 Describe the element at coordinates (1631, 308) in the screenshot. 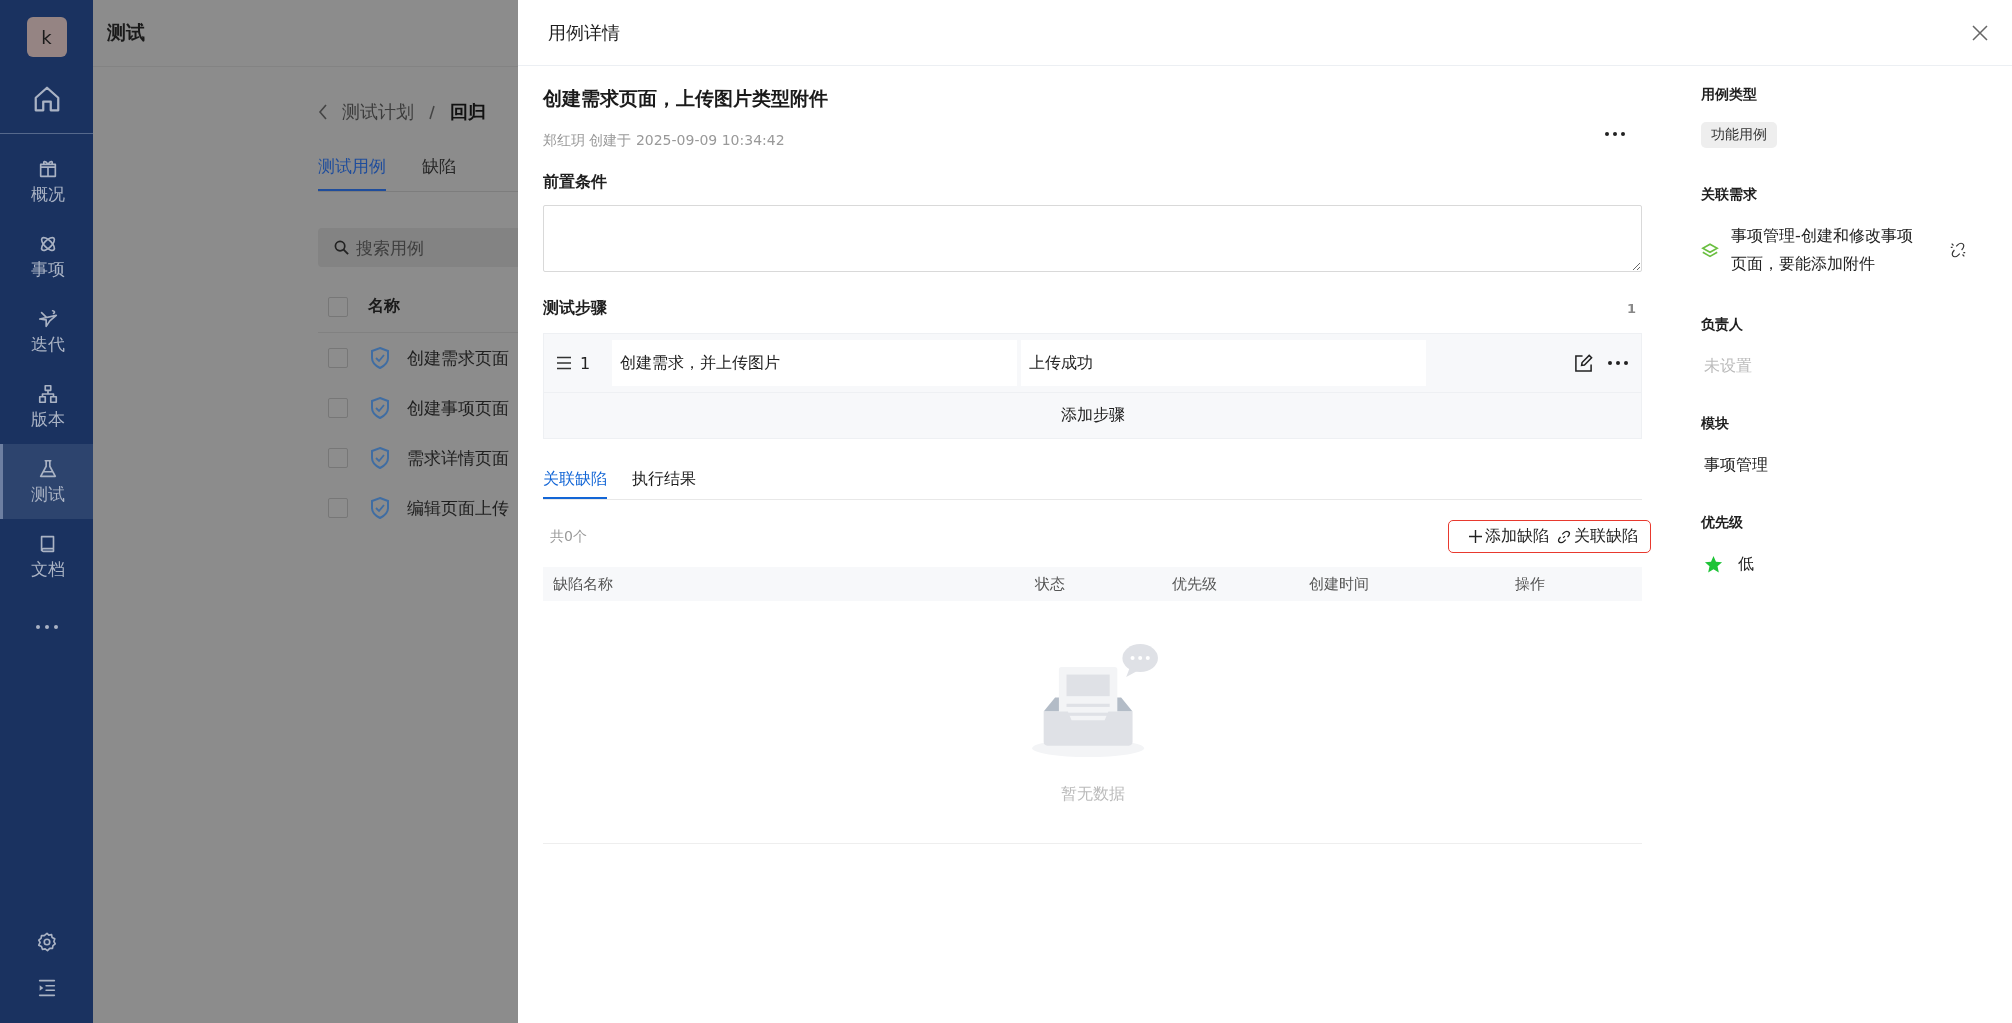

I see `step-count: 1` at that location.